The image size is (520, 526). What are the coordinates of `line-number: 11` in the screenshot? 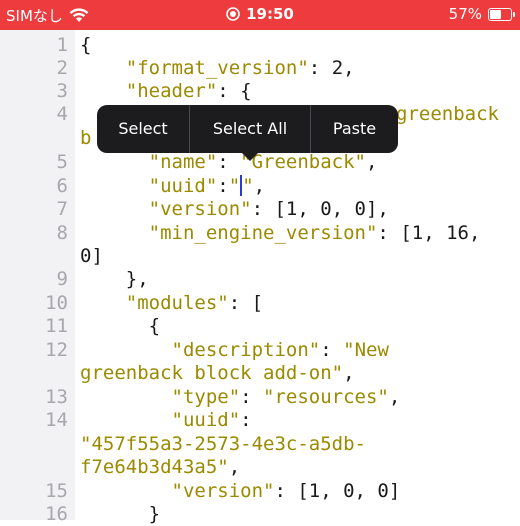 It's located at (56, 326).